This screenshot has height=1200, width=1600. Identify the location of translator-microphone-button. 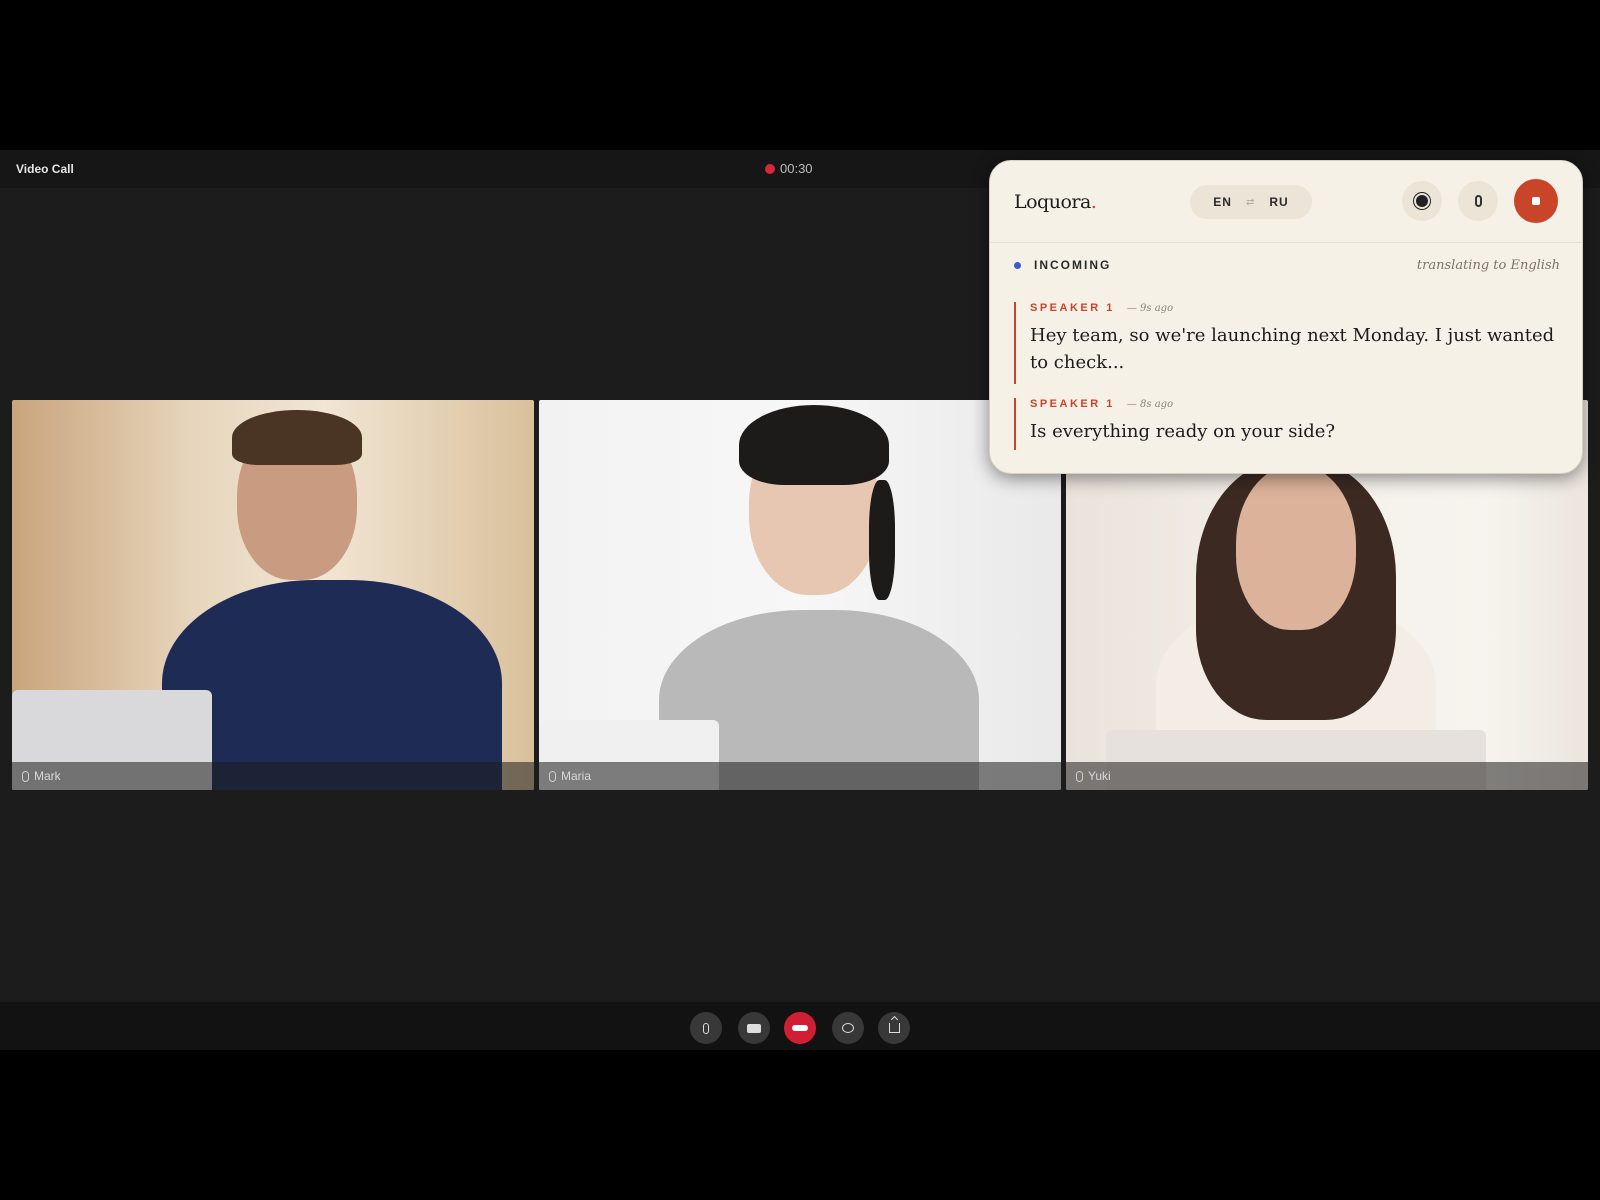
(1478, 201).